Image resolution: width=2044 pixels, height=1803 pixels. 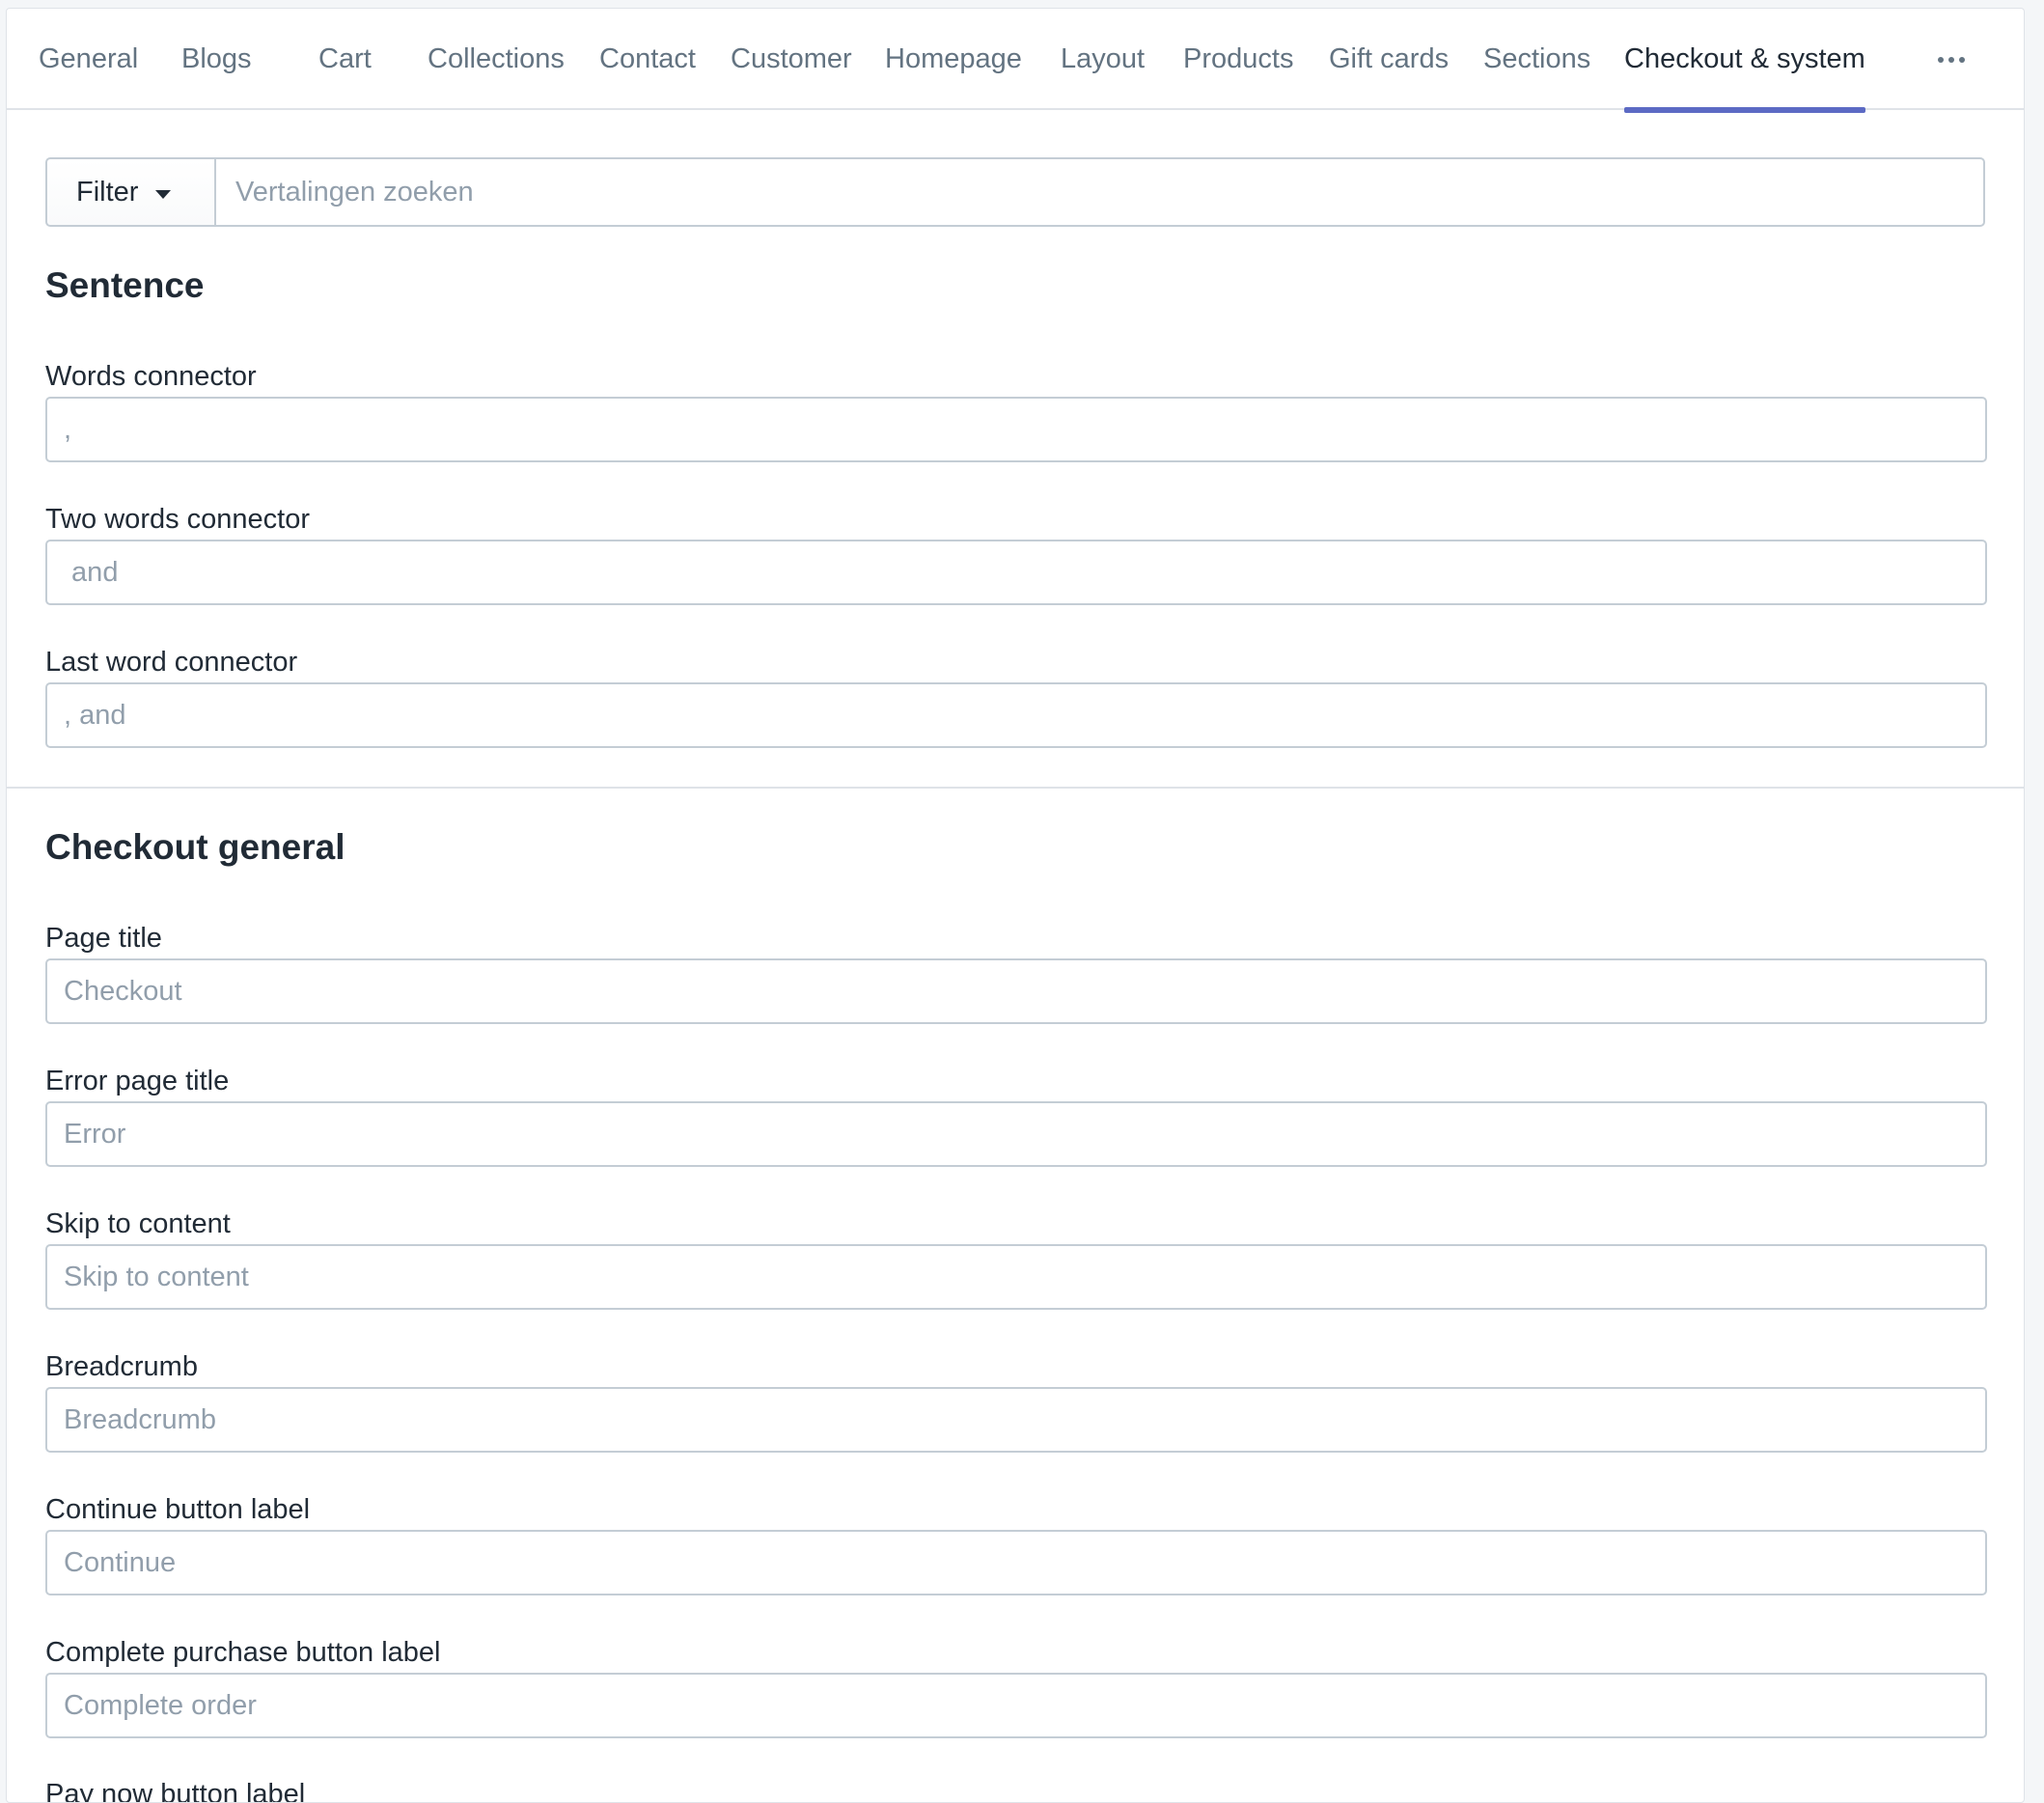 What do you see at coordinates (138, 1223) in the screenshot?
I see `field-label-skip-to-content: Skip to content` at bounding box center [138, 1223].